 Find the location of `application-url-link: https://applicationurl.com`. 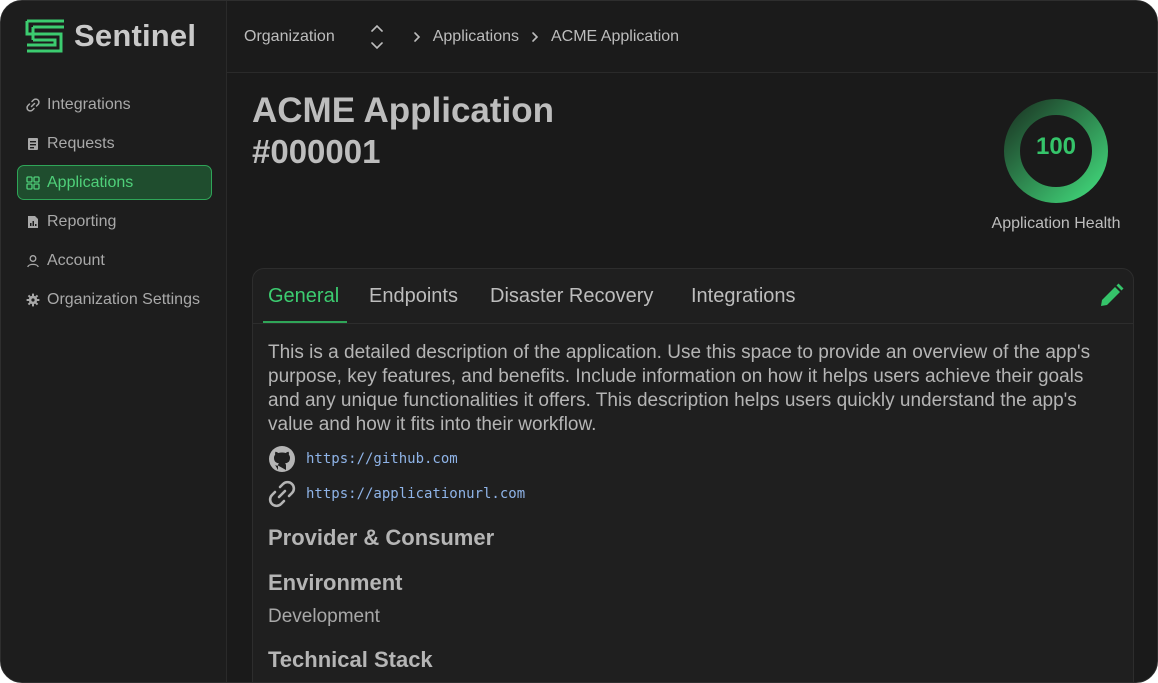

application-url-link: https://applicationurl.com is located at coordinates (415, 494).